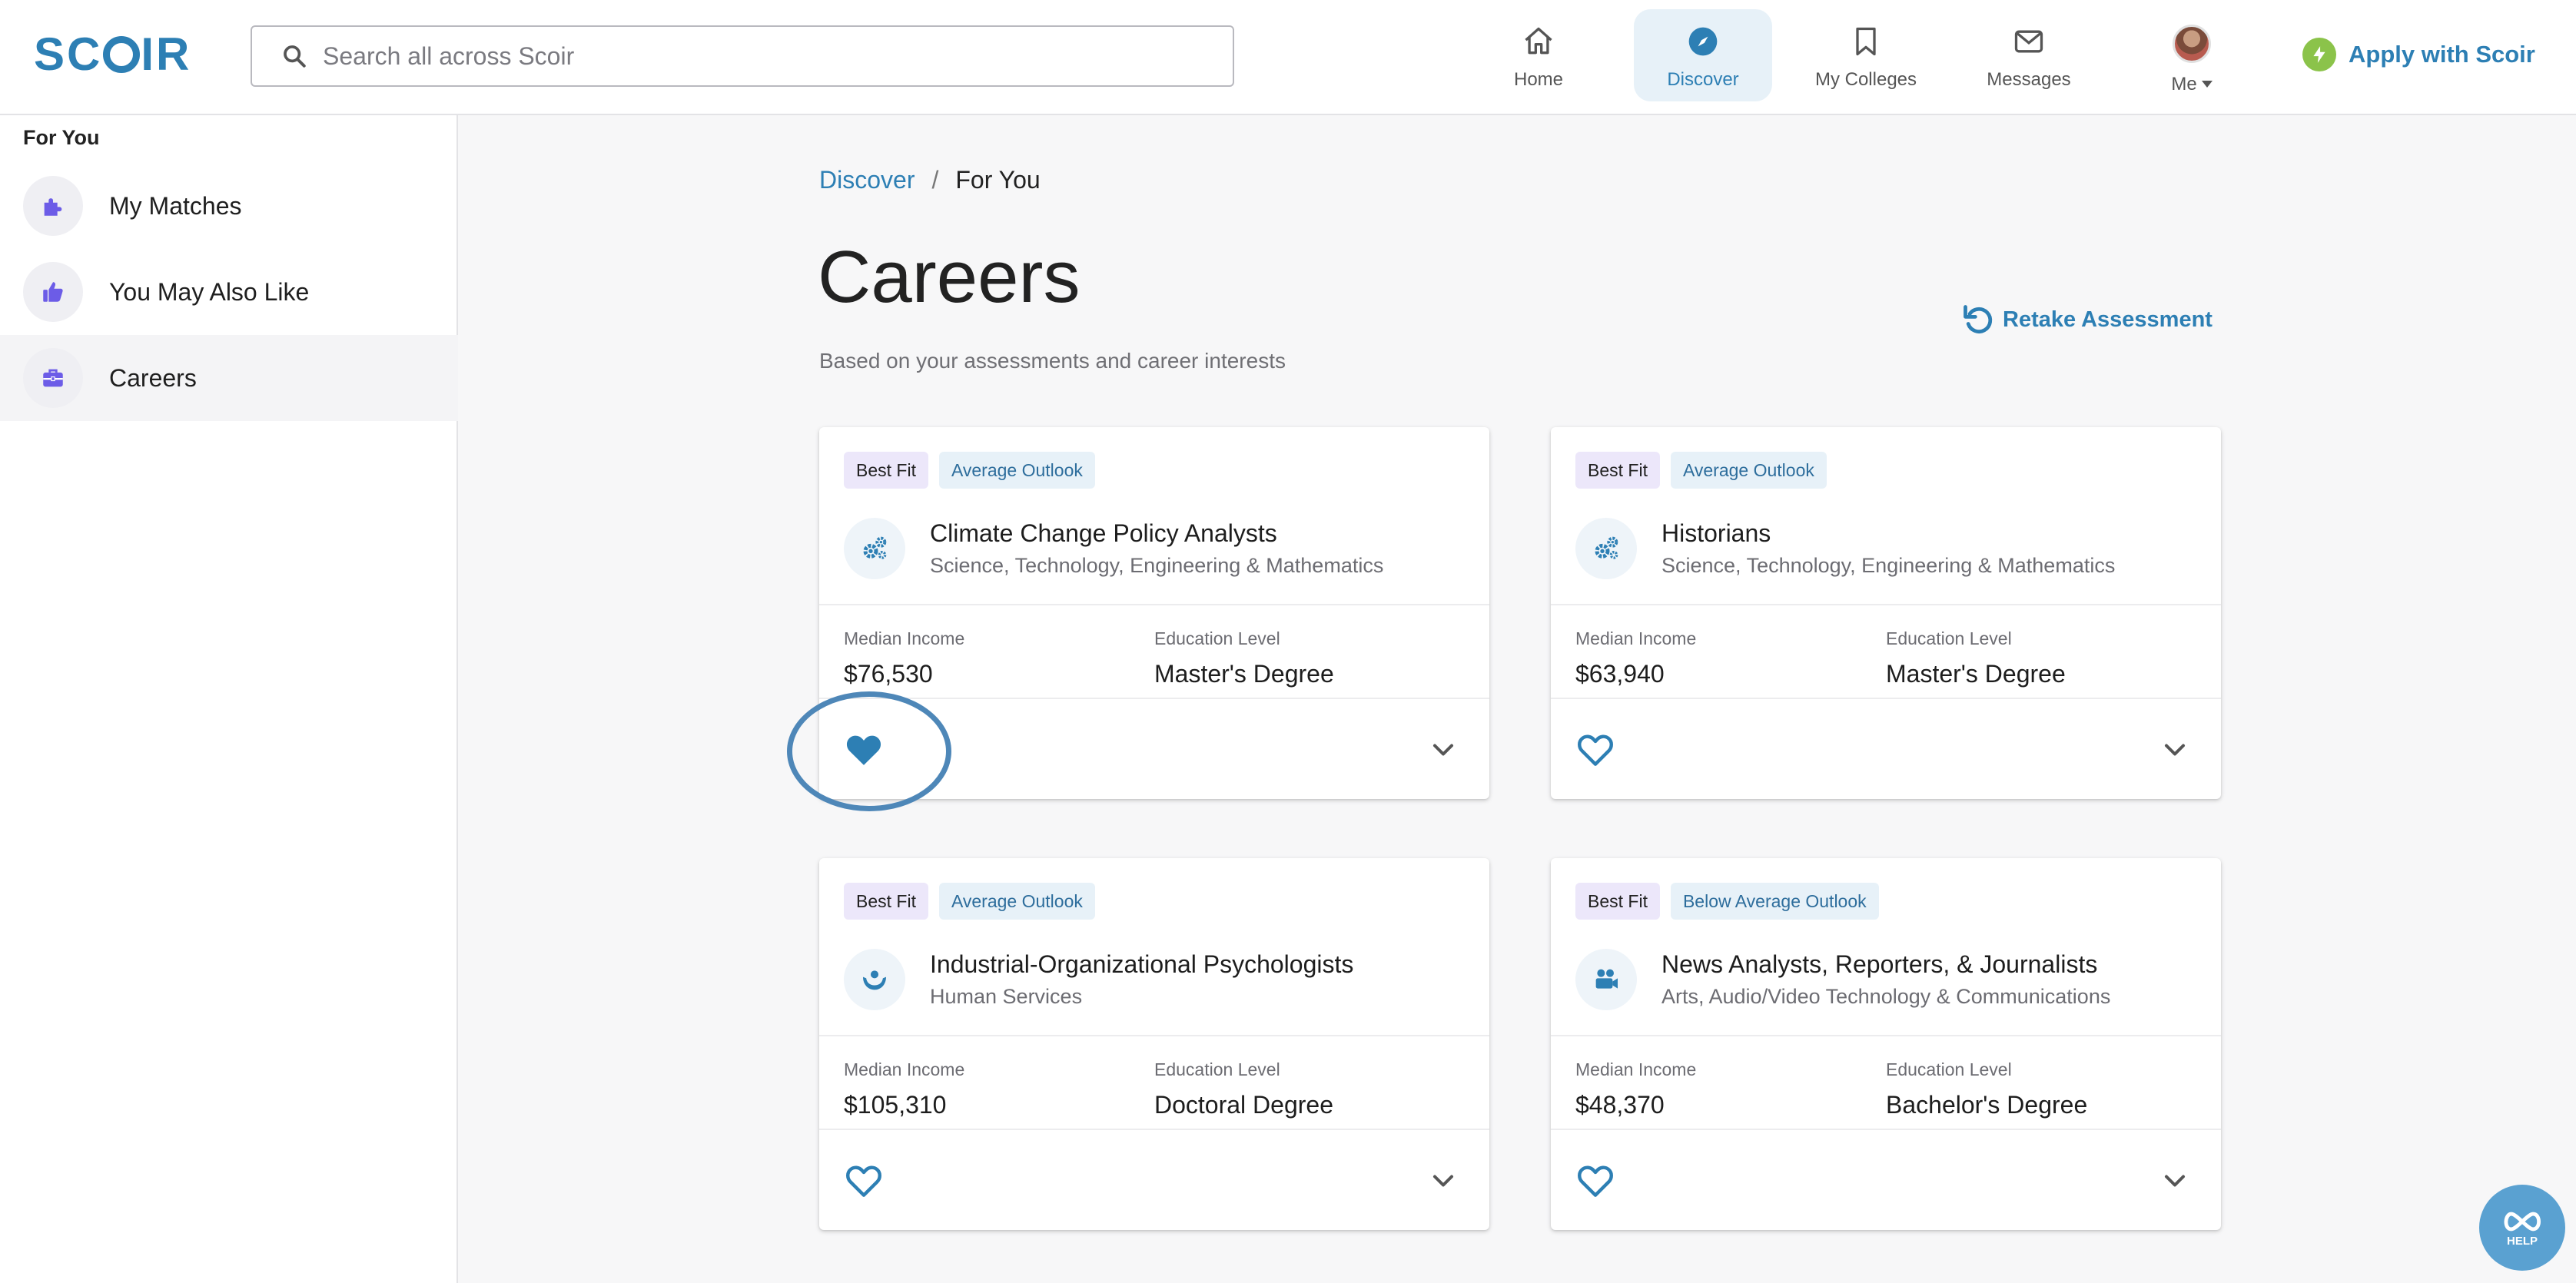  Describe the element at coordinates (867, 180) in the screenshot. I see `breadcrumb-discover-link: Discover` at that location.